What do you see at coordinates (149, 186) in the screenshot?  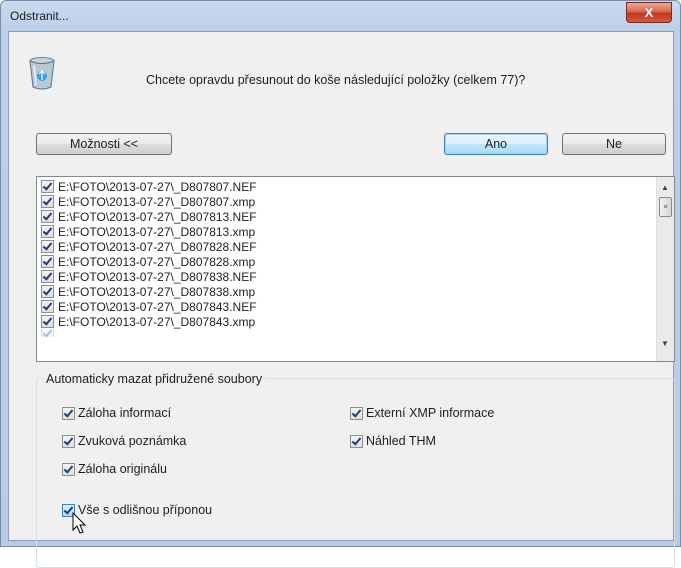 I see `file-list-item: E:\FOTO\2013-07-27\_D807807.NEF` at bounding box center [149, 186].